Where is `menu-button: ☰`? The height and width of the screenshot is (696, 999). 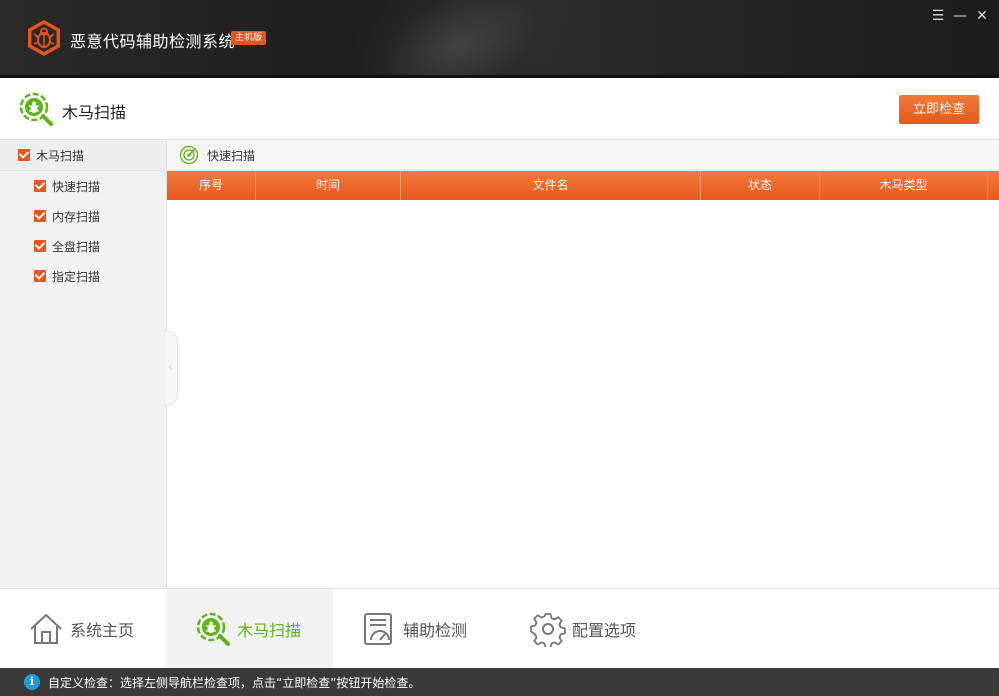 menu-button: ☰ is located at coordinates (938, 16).